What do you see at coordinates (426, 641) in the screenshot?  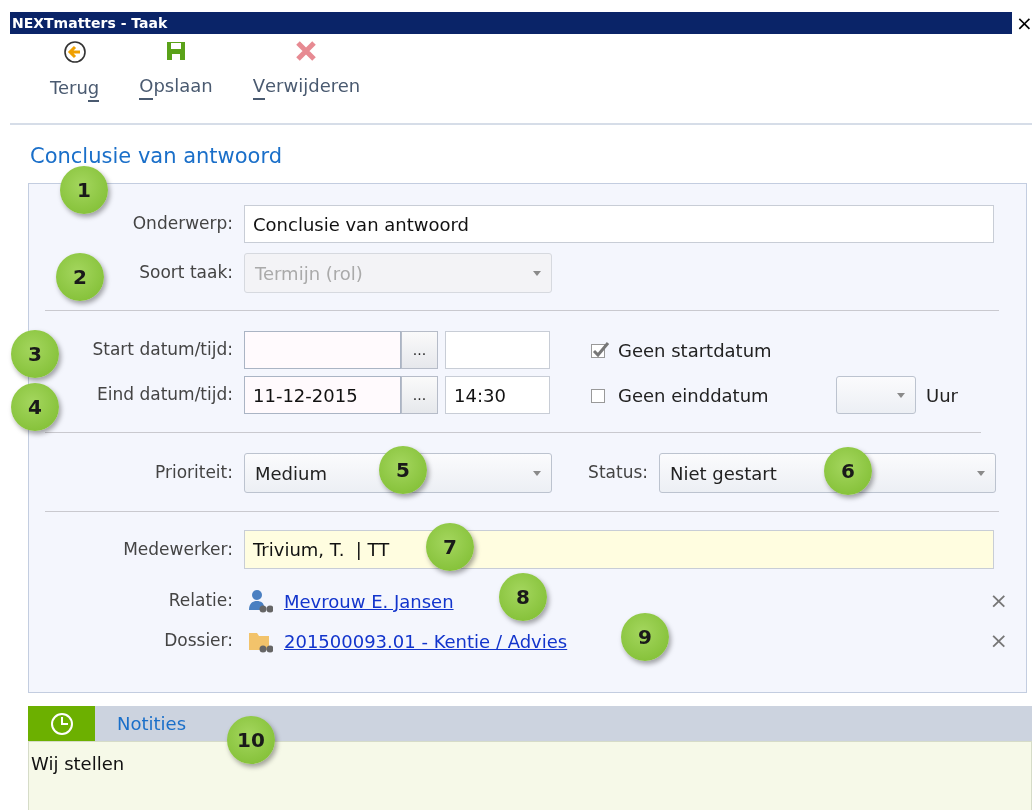 I see `record-link: 201500093.01 - Kentie / Advies` at bounding box center [426, 641].